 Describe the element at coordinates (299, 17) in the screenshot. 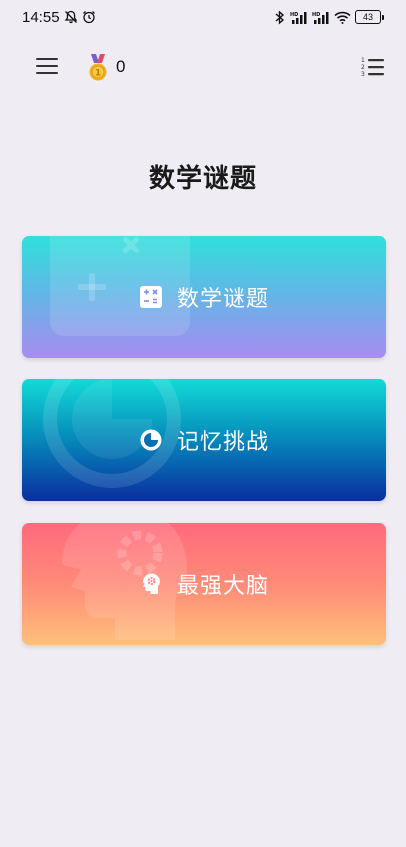

I see `signal-icon: HD` at that location.